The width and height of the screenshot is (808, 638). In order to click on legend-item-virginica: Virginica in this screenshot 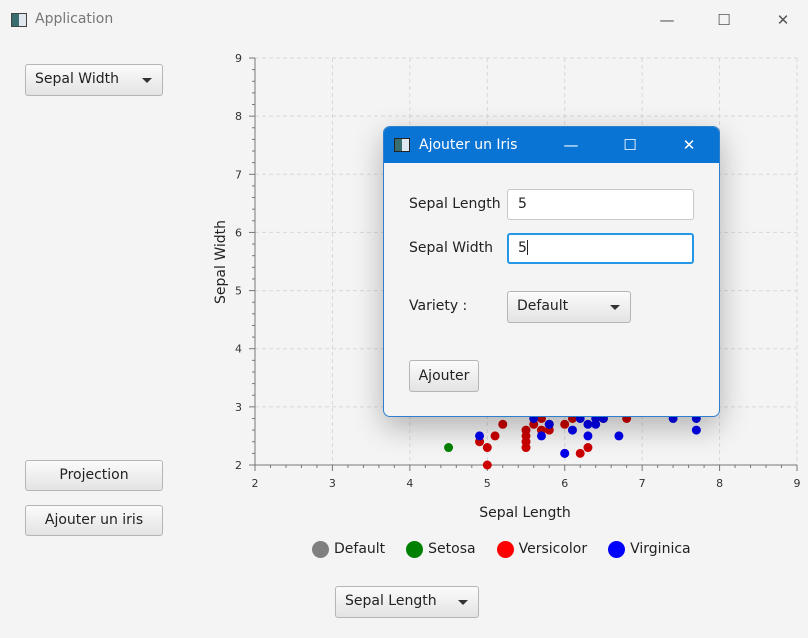, I will do `click(649, 549)`.